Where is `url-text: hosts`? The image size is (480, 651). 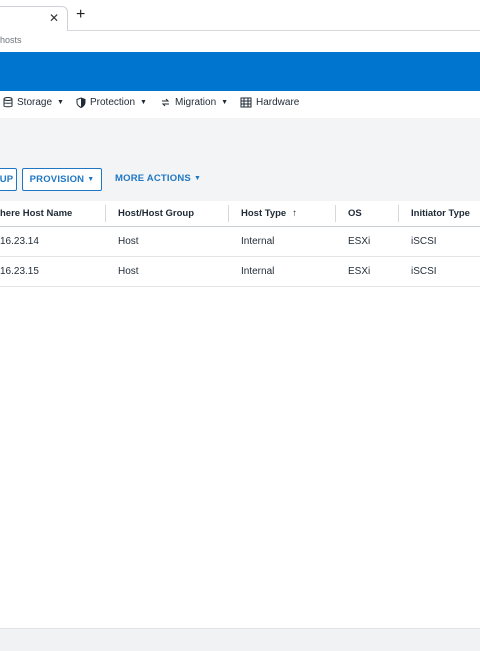 url-text: hosts is located at coordinates (11, 40).